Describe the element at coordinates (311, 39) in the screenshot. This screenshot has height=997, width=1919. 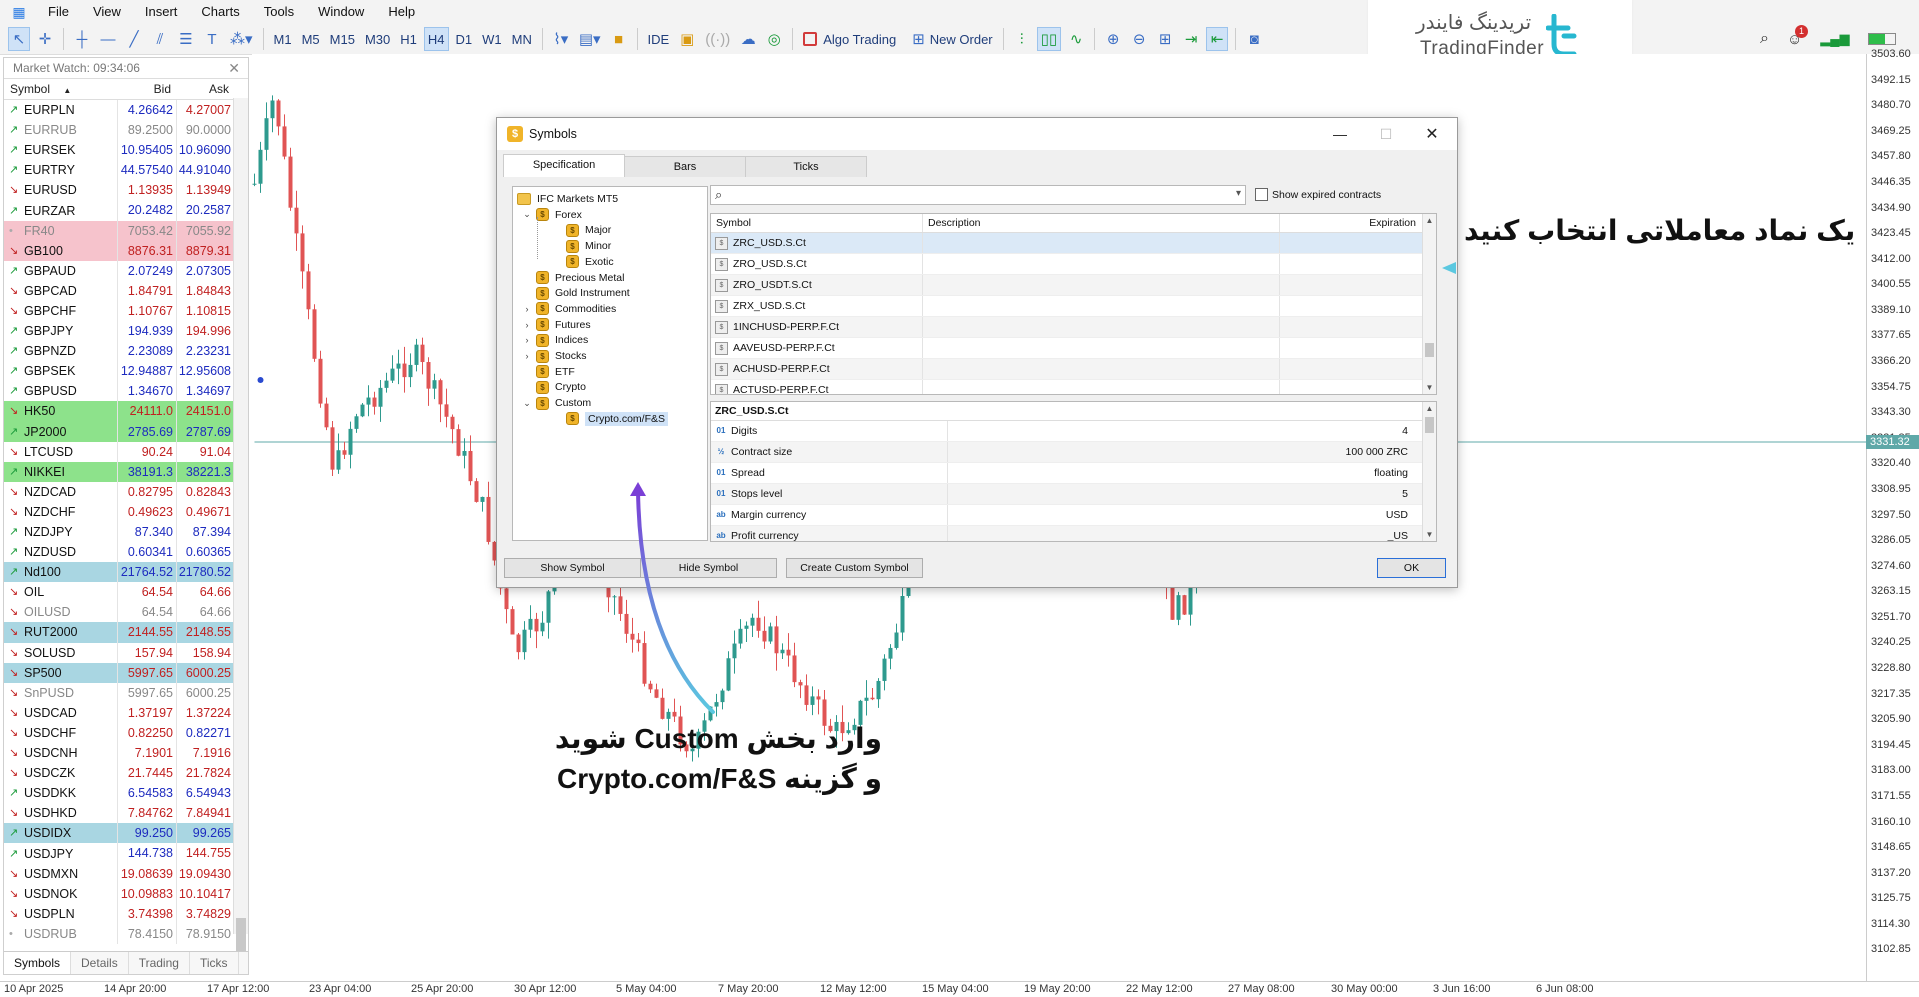
I see `timeframe-m5: M5` at that location.